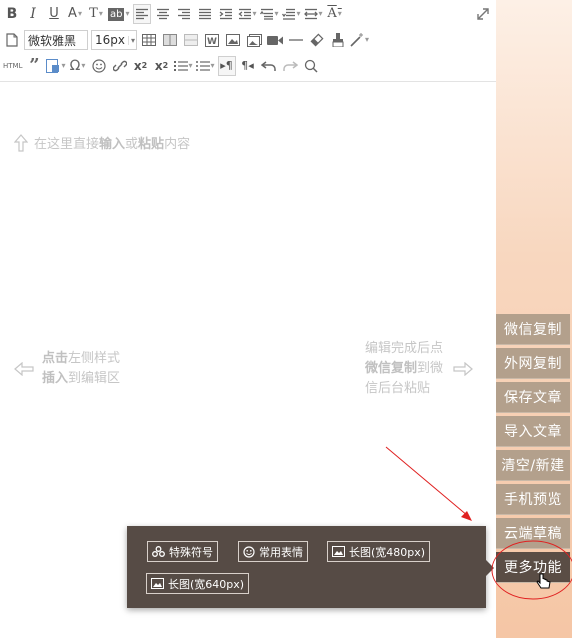 The width and height of the screenshot is (572, 638). I want to click on sidebar-item-cloud-draft: 云端草稿, so click(533, 533).